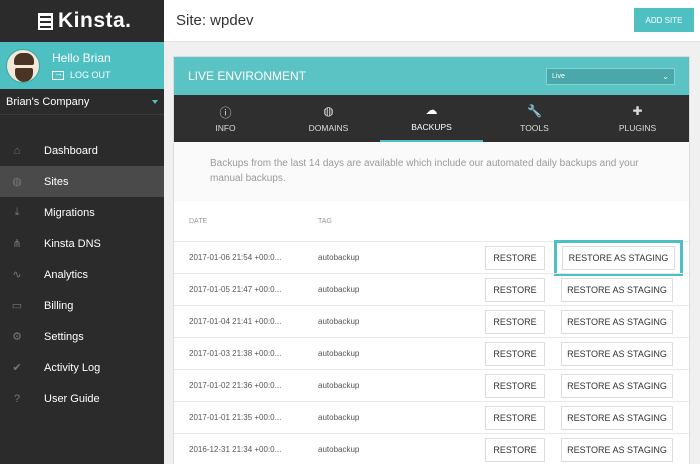 Image resolution: width=700 pixels, height=464 pixels. What do you see at coordinates (48, 101) in the screenshot?
I see `company-name: Brian's Company` at bounding box center [48, 101].